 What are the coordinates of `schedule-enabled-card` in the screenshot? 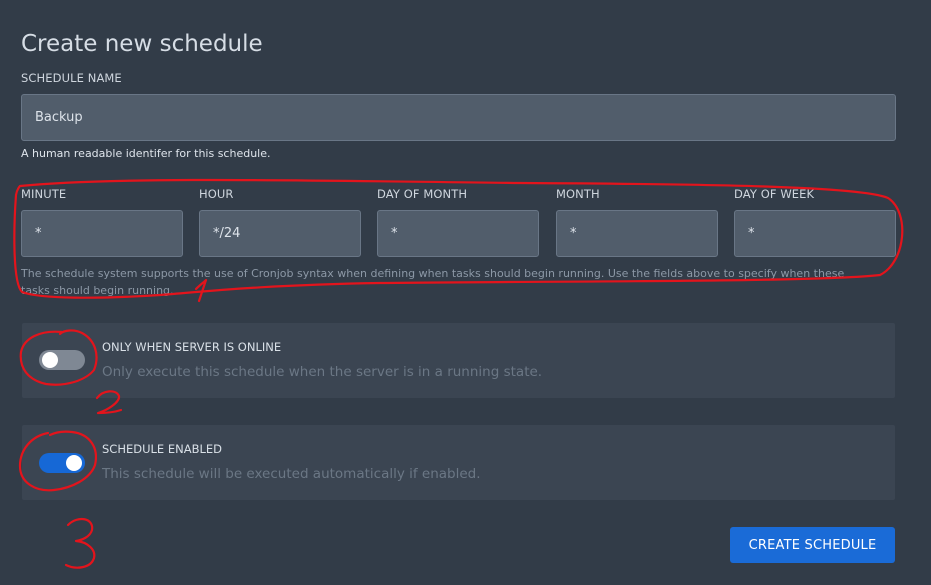 It's located at (458, 462).